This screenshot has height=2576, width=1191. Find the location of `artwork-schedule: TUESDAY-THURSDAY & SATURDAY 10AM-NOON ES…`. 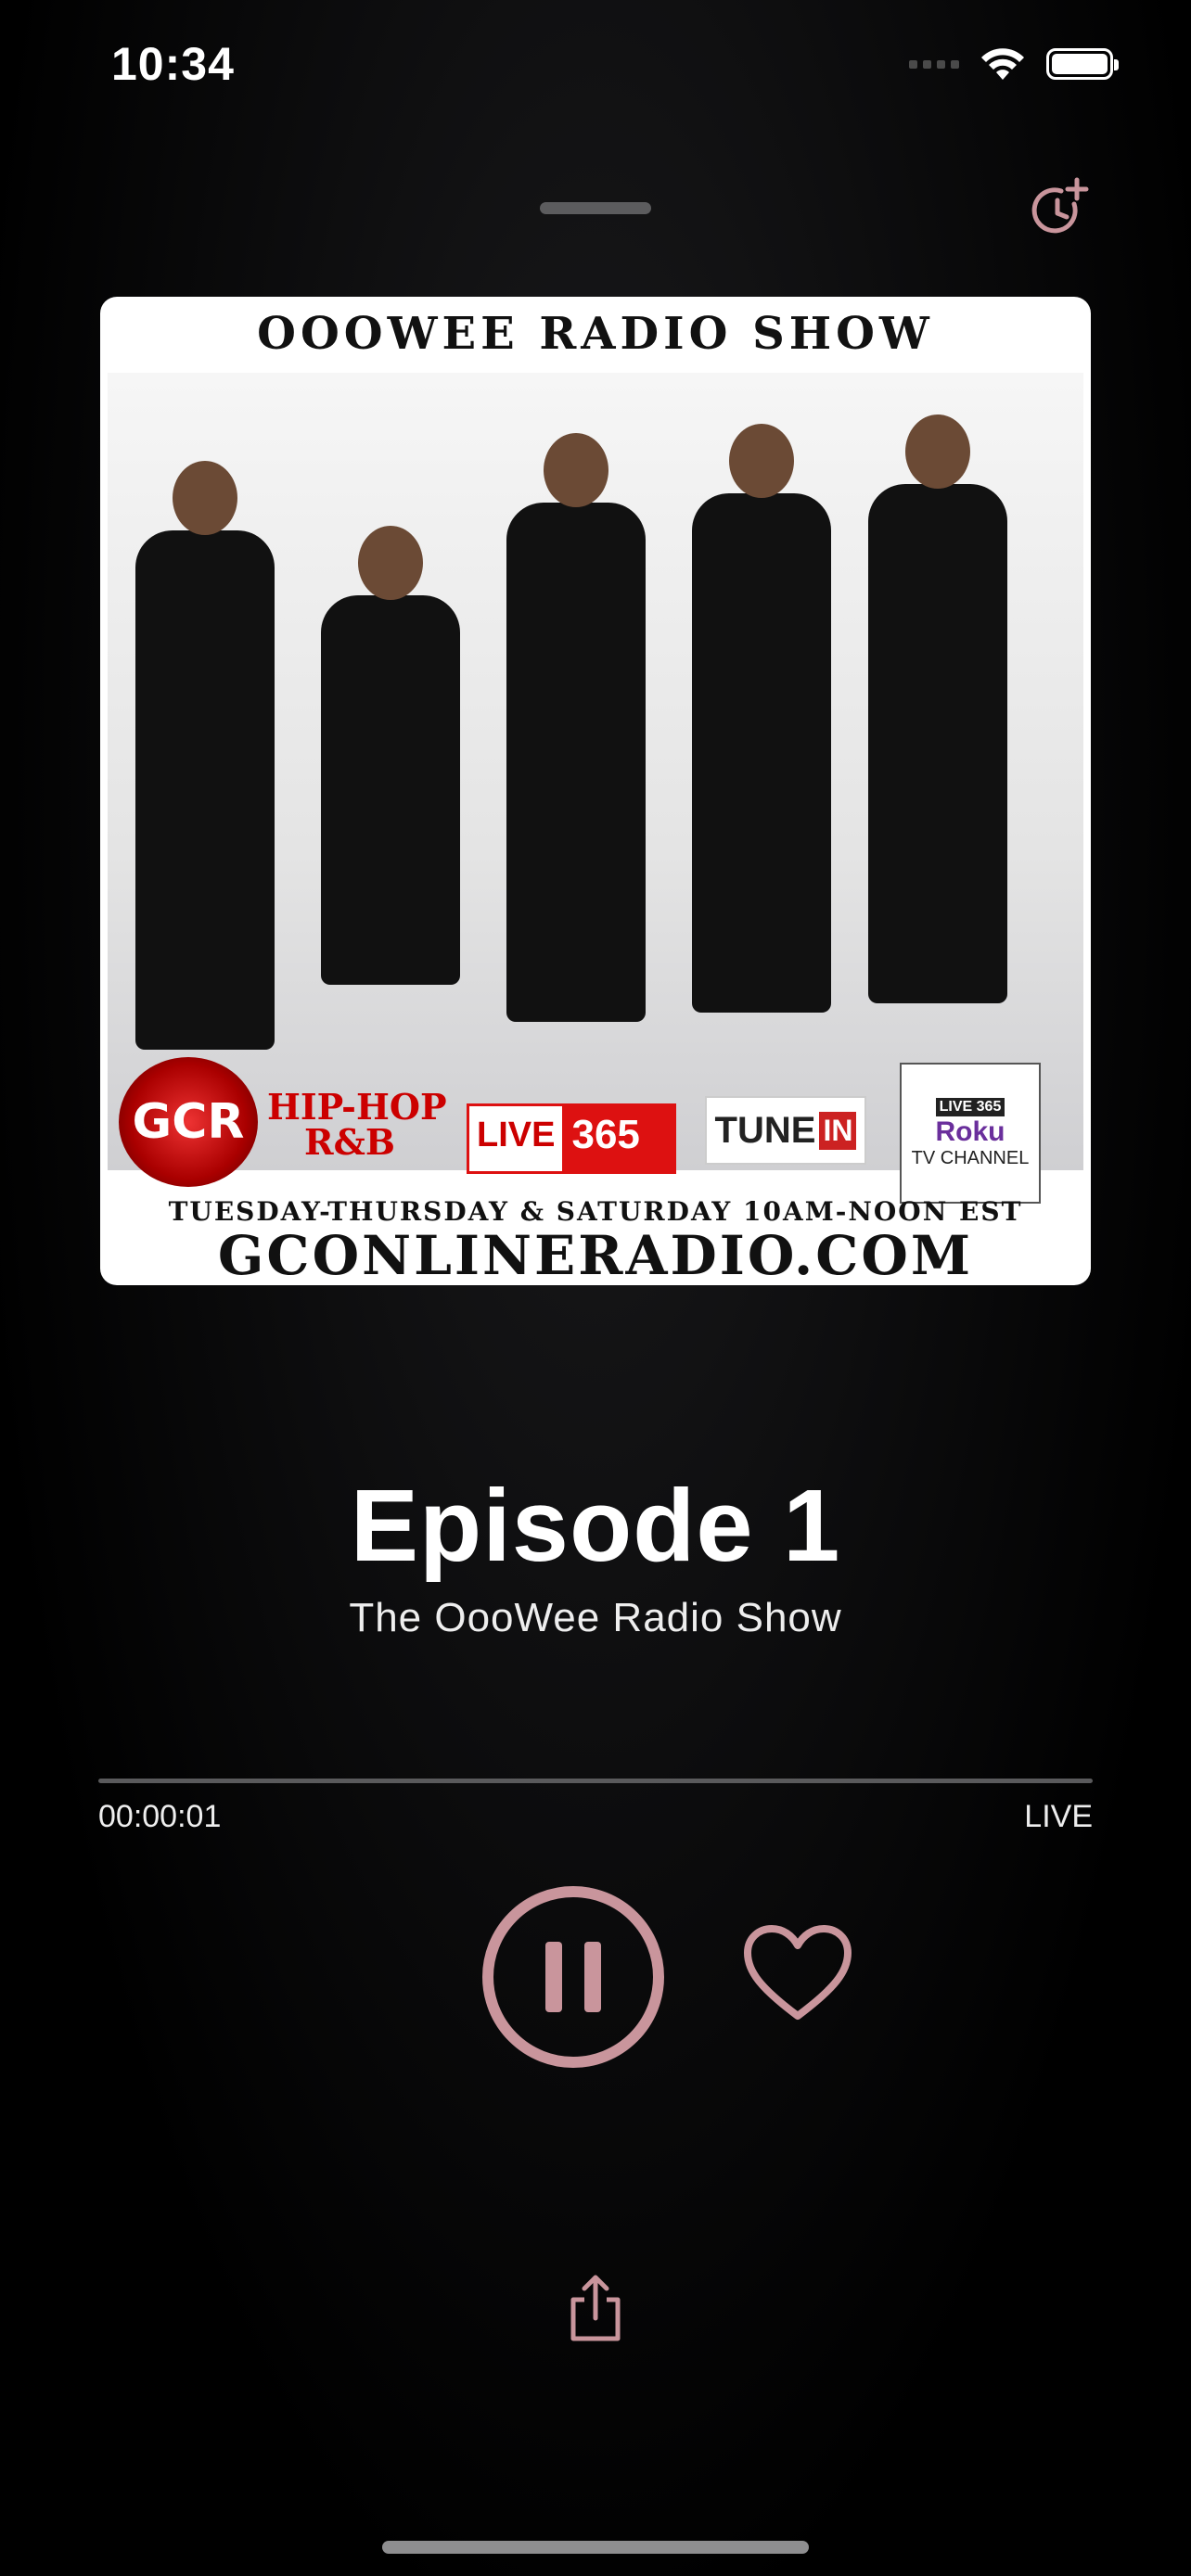

artwork-schedule: TUESDAY-THURSDAY & SATURDAY 10AM-NOON ES… is located at coordinates (595, 1211).